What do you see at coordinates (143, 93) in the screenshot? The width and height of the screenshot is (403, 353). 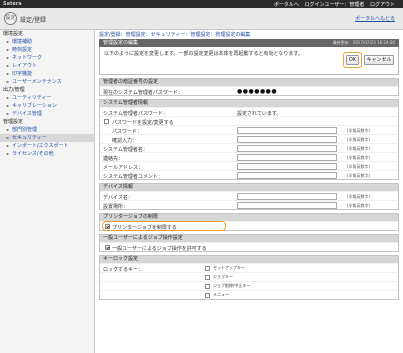 I see `current-password-label: 現在のシステム管理者パスワード：` at bounding box center [143, 93].